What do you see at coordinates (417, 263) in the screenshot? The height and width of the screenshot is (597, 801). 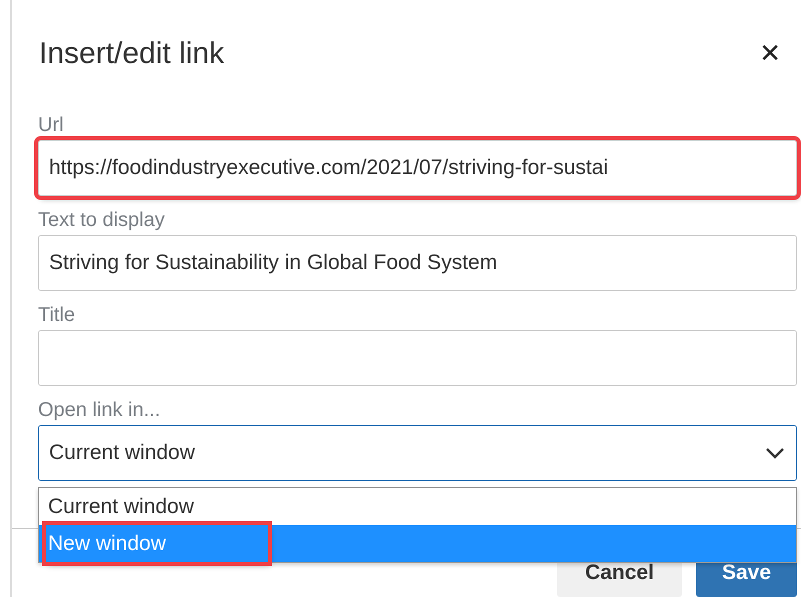 I see `input-field: Striving for Sustainability in Global Food System` at bounding box center [417, 263].